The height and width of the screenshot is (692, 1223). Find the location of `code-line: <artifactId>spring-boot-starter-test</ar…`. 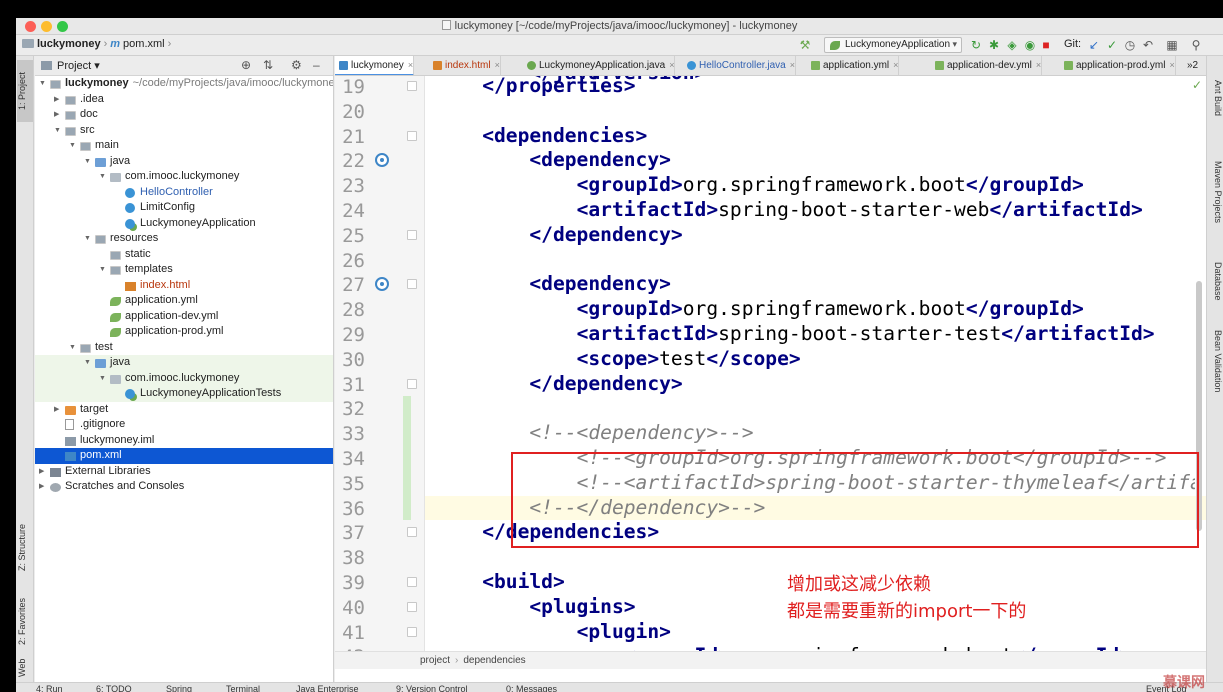

code-line: <artifactId>spring-boot-starter-test</ar… is located at coordinates (795, 334).